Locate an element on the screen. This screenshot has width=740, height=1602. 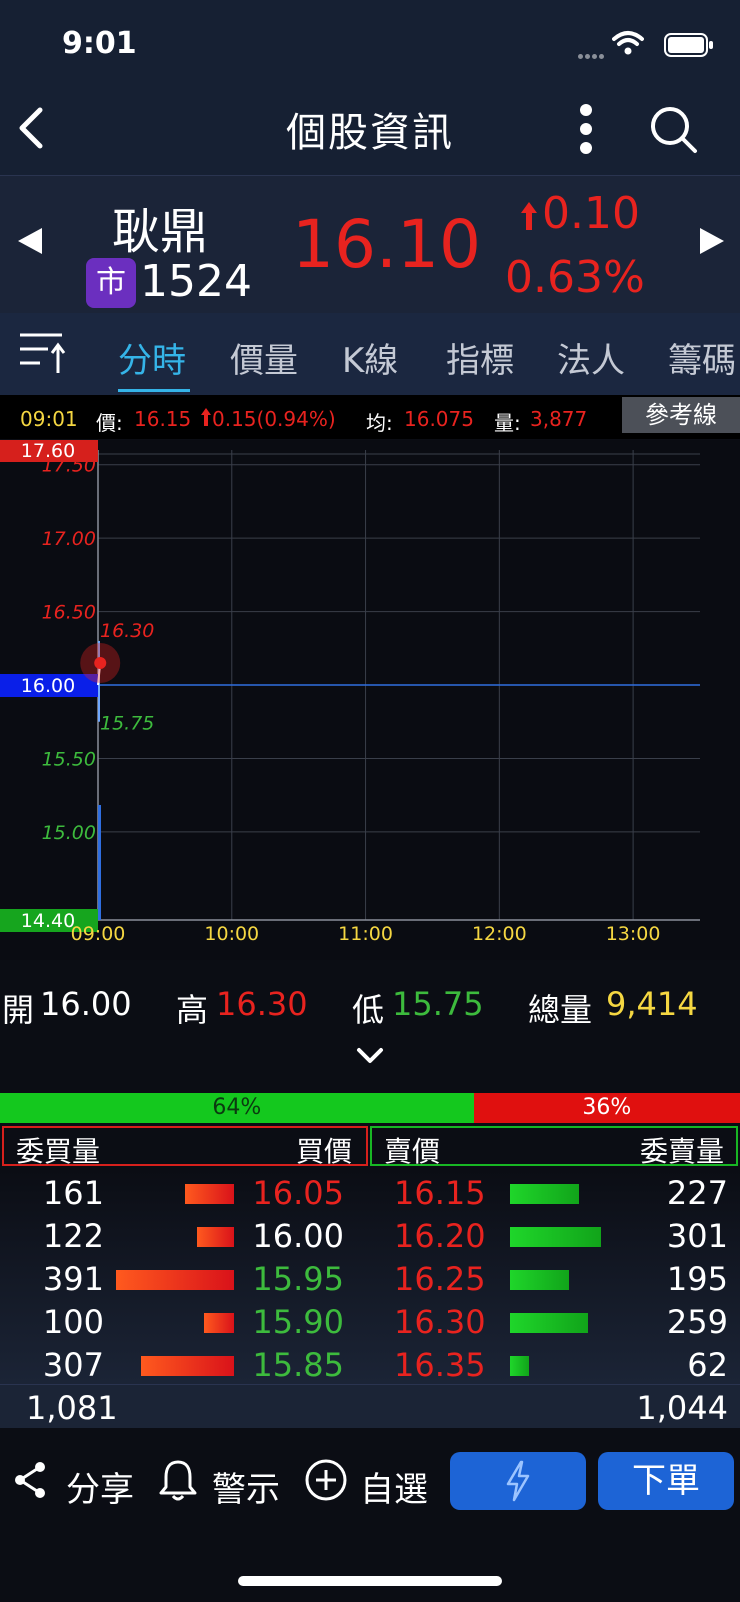
order-book-totals: 1,081 1,044 is located at coordinates (370, 1406).